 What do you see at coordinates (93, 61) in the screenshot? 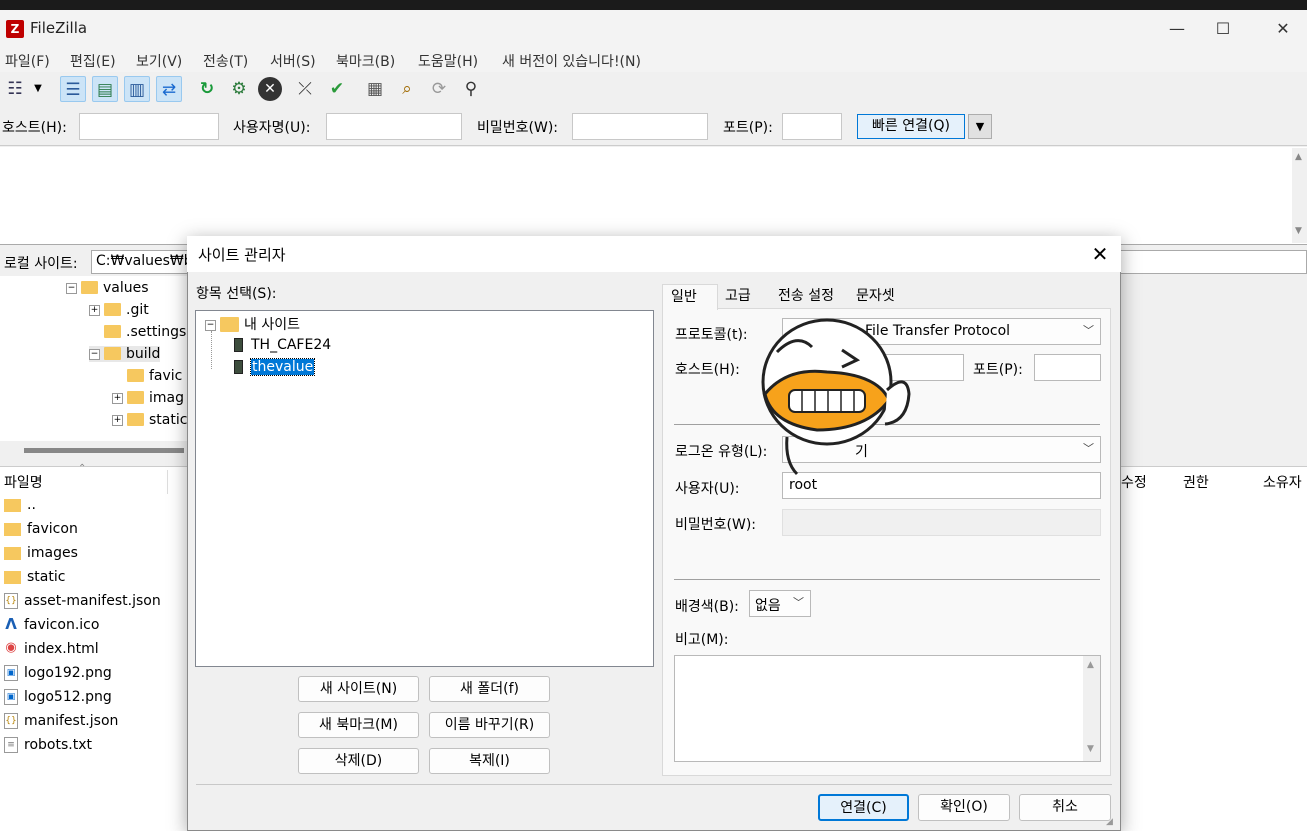
I see `menu-edit: 편집(E)` at bounding box center [93, 61].